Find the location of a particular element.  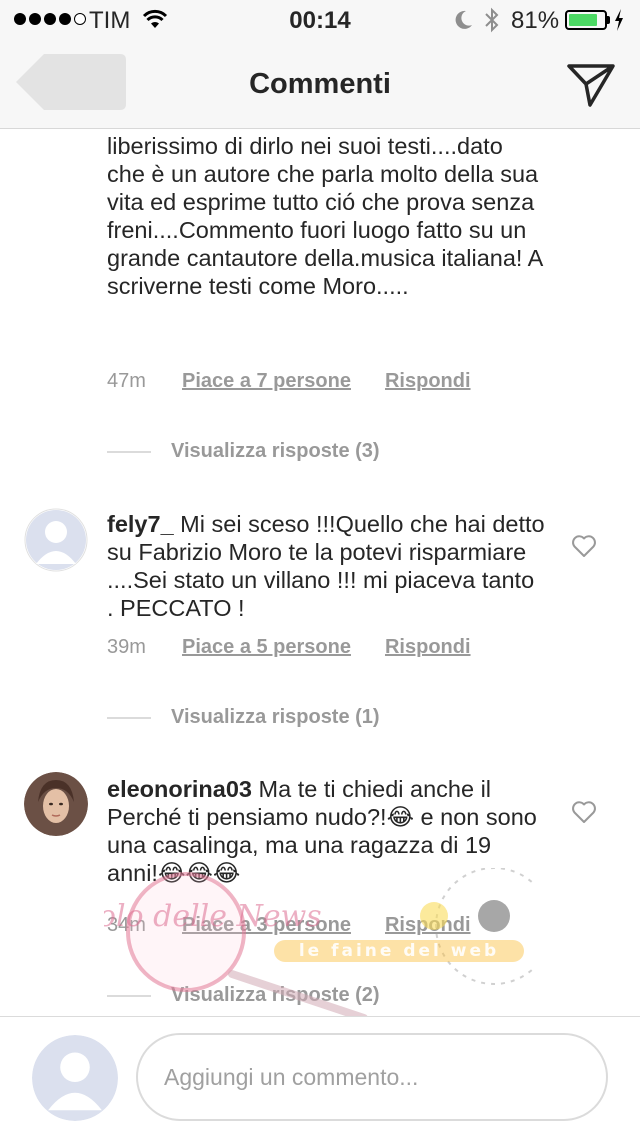

comment-time: 47m is located at coordinates (126, 381).